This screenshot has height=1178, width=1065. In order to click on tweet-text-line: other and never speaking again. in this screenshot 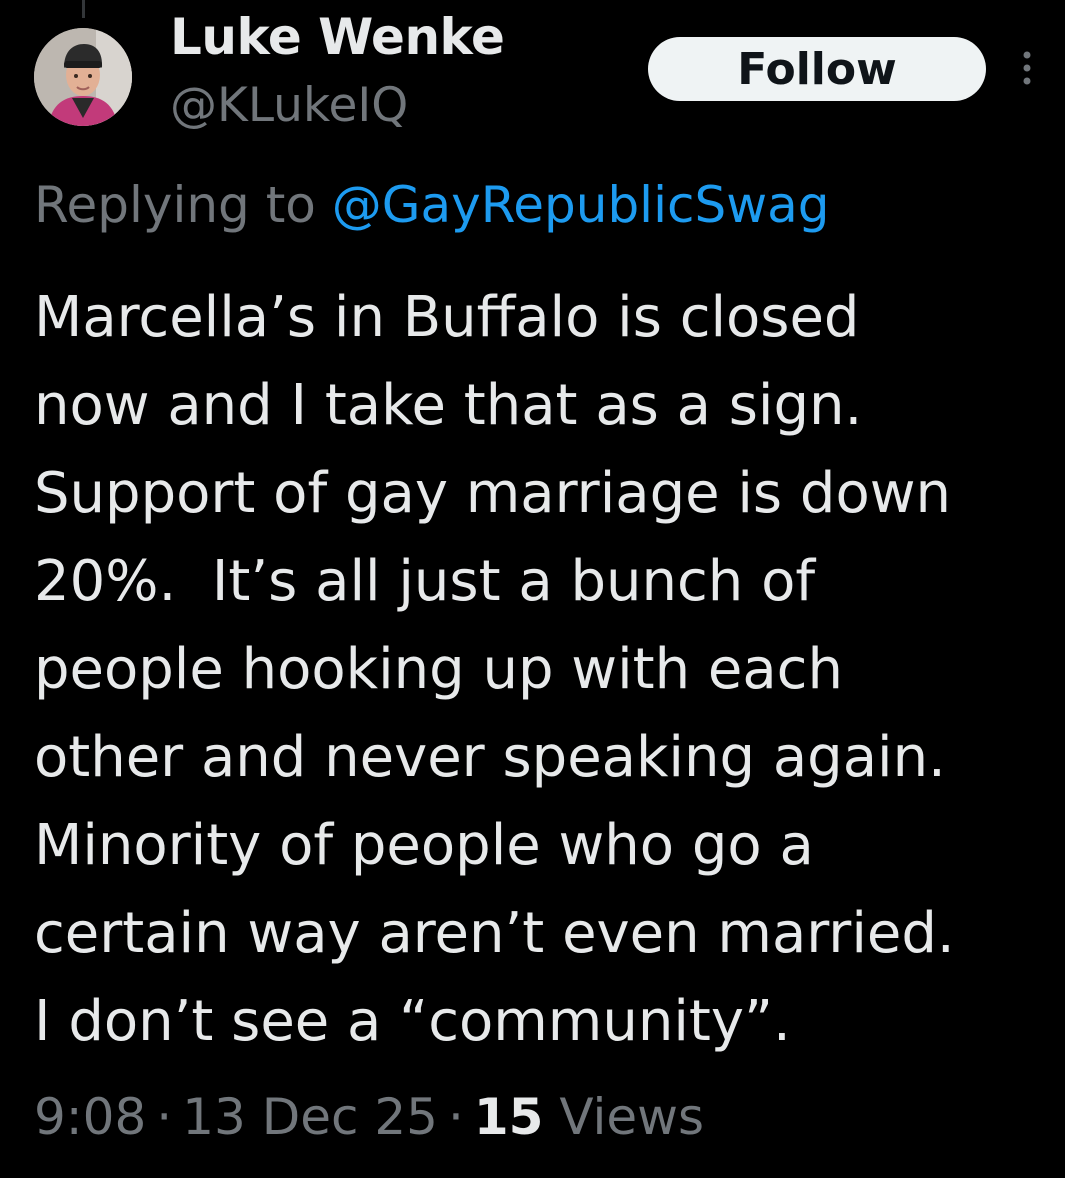, I will do `click(490, 757)`.